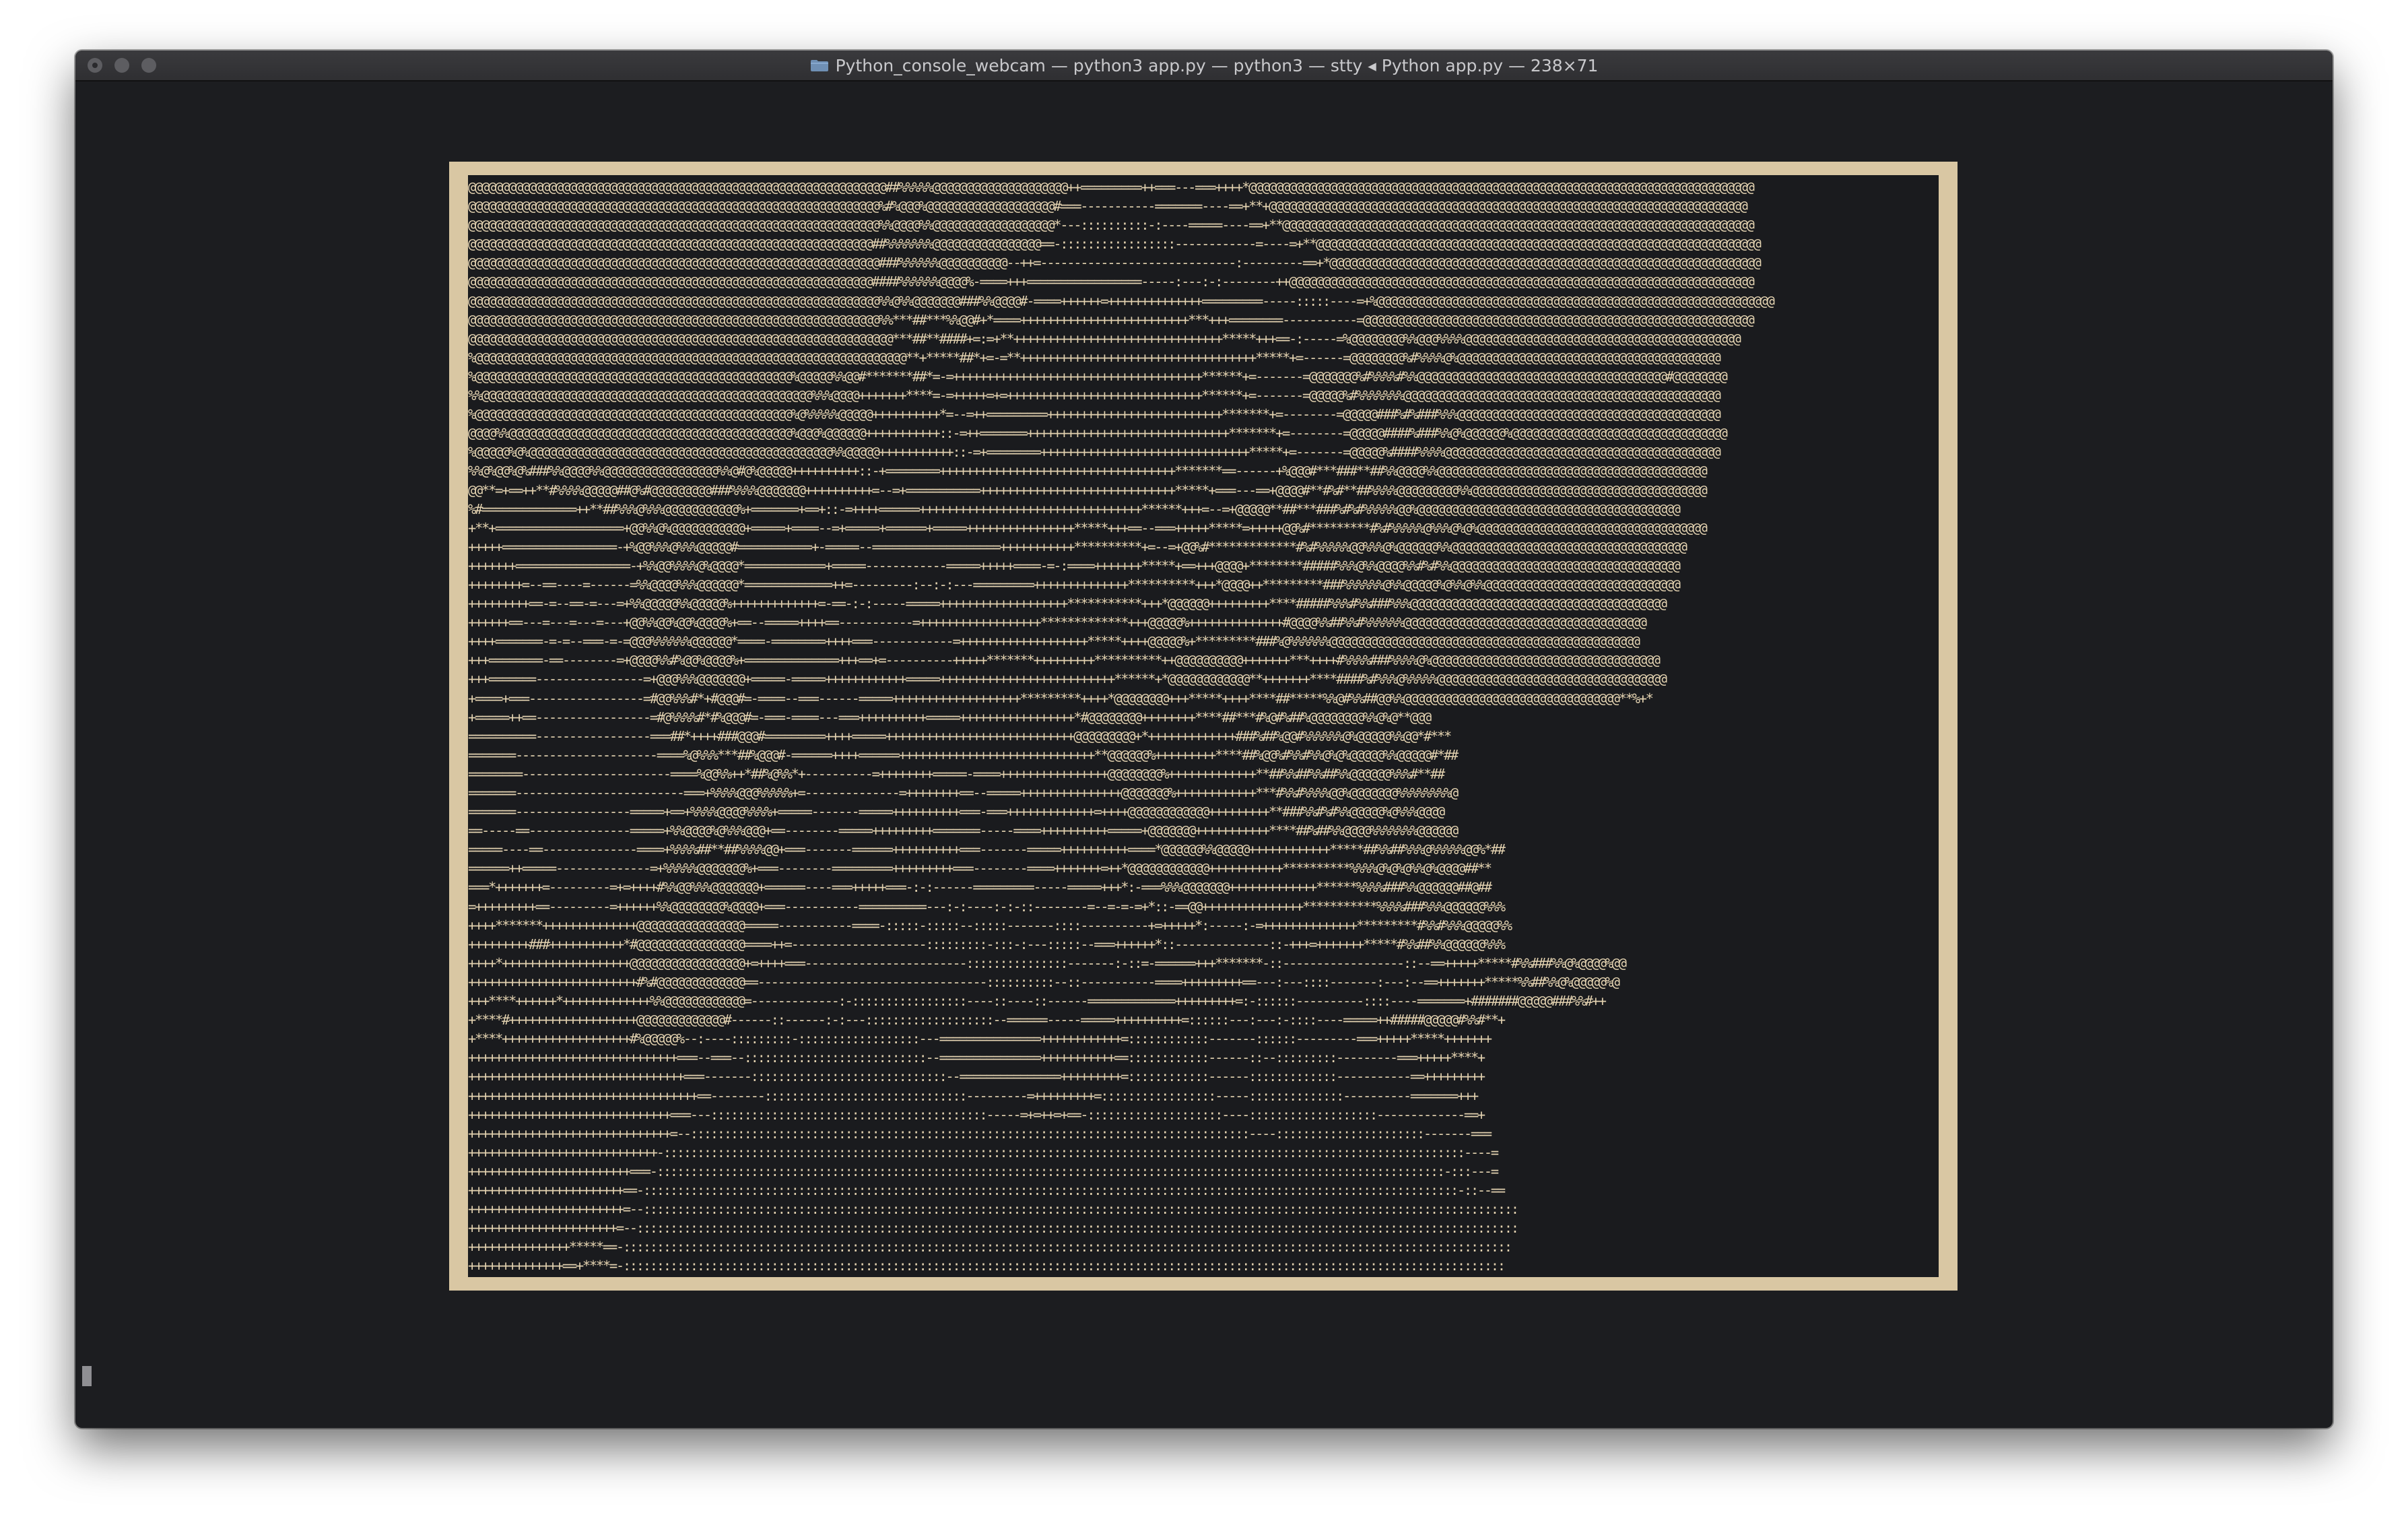 The width and height of the screenshot is (2408, 1529). I want to click on terminal-cursor, so click(87, 1376).